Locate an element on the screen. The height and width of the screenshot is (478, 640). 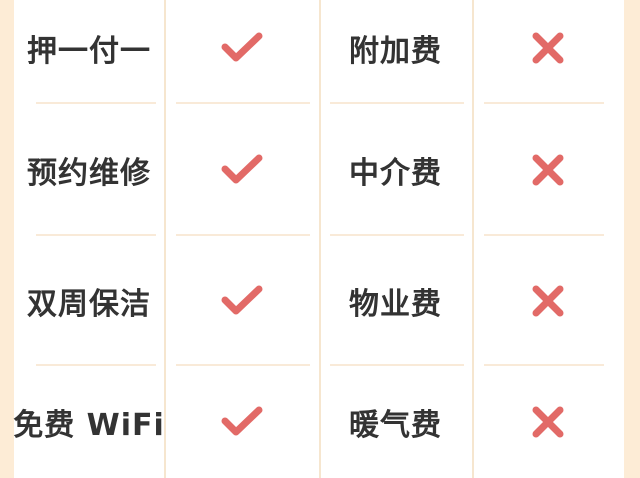
included-item-cell: 押一付一 is located at coordinates (89, 48).